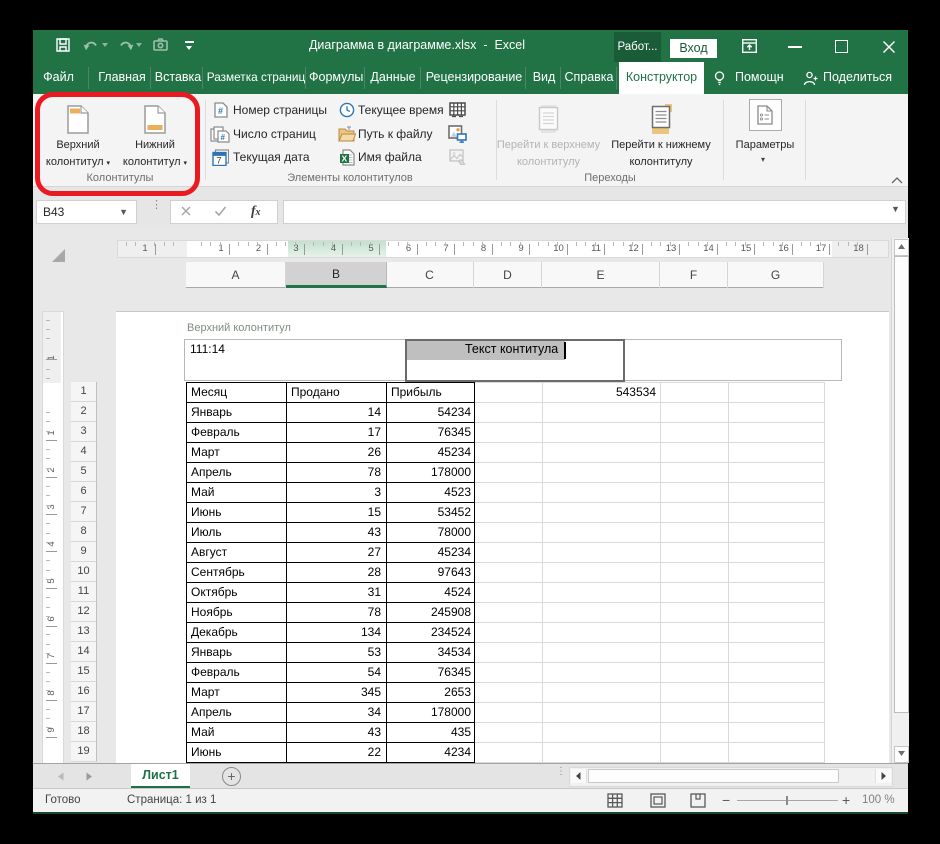  I want to click on svg-text: 7, so click(218, 161).